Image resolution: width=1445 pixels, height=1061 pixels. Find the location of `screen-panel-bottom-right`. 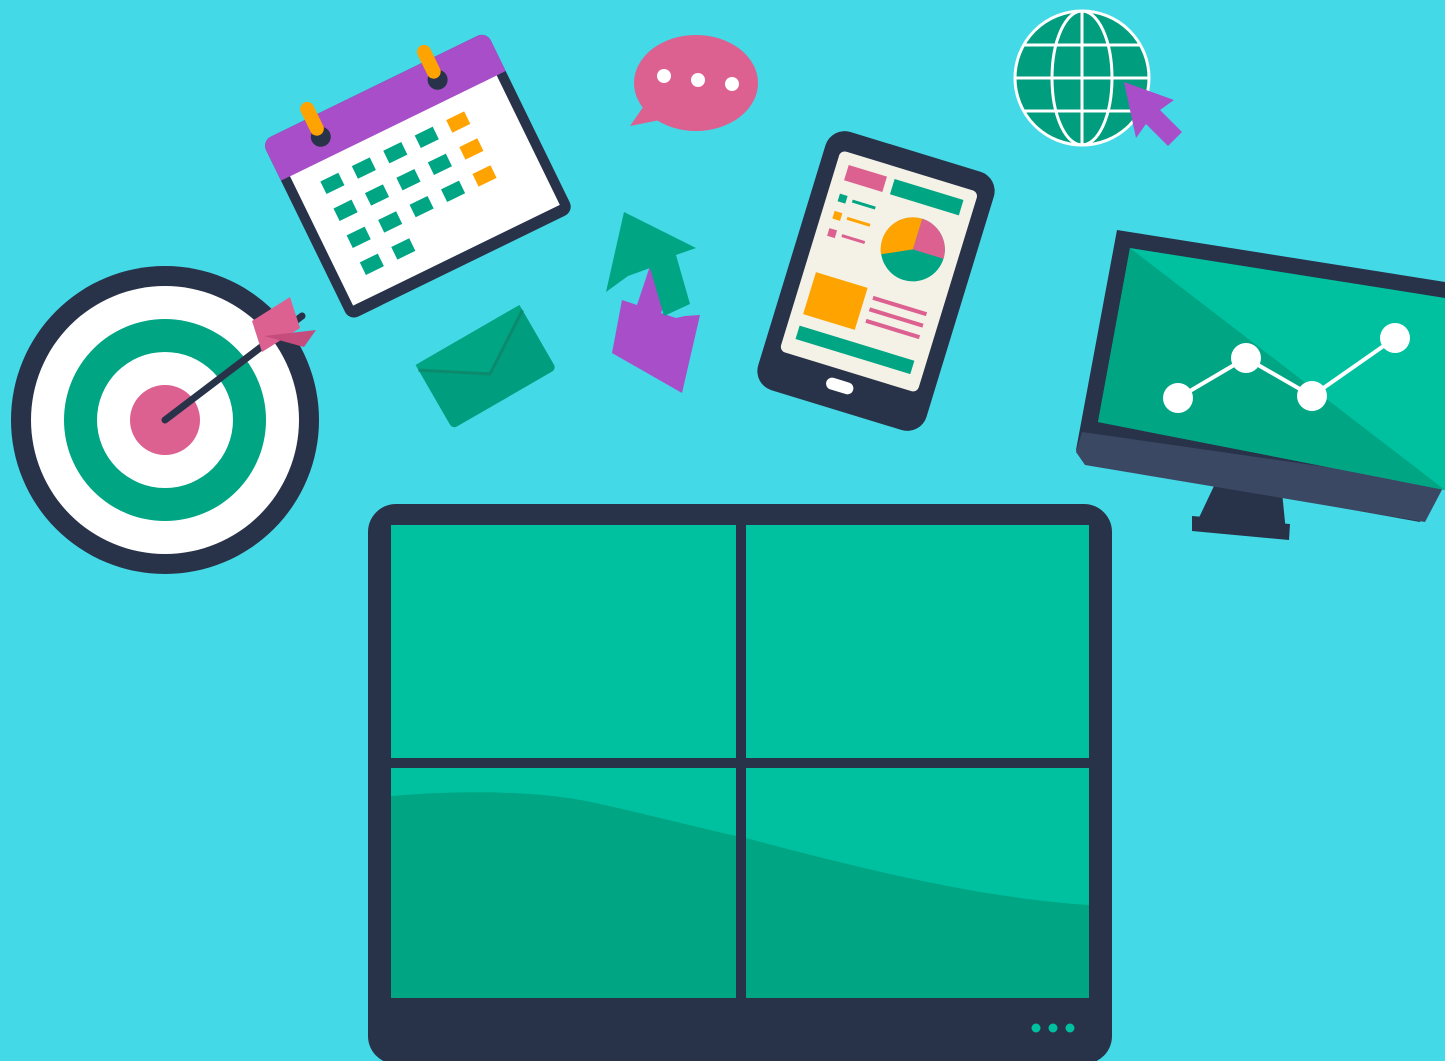

screen-panel-bottom-right is located at coordinates (917, 883).